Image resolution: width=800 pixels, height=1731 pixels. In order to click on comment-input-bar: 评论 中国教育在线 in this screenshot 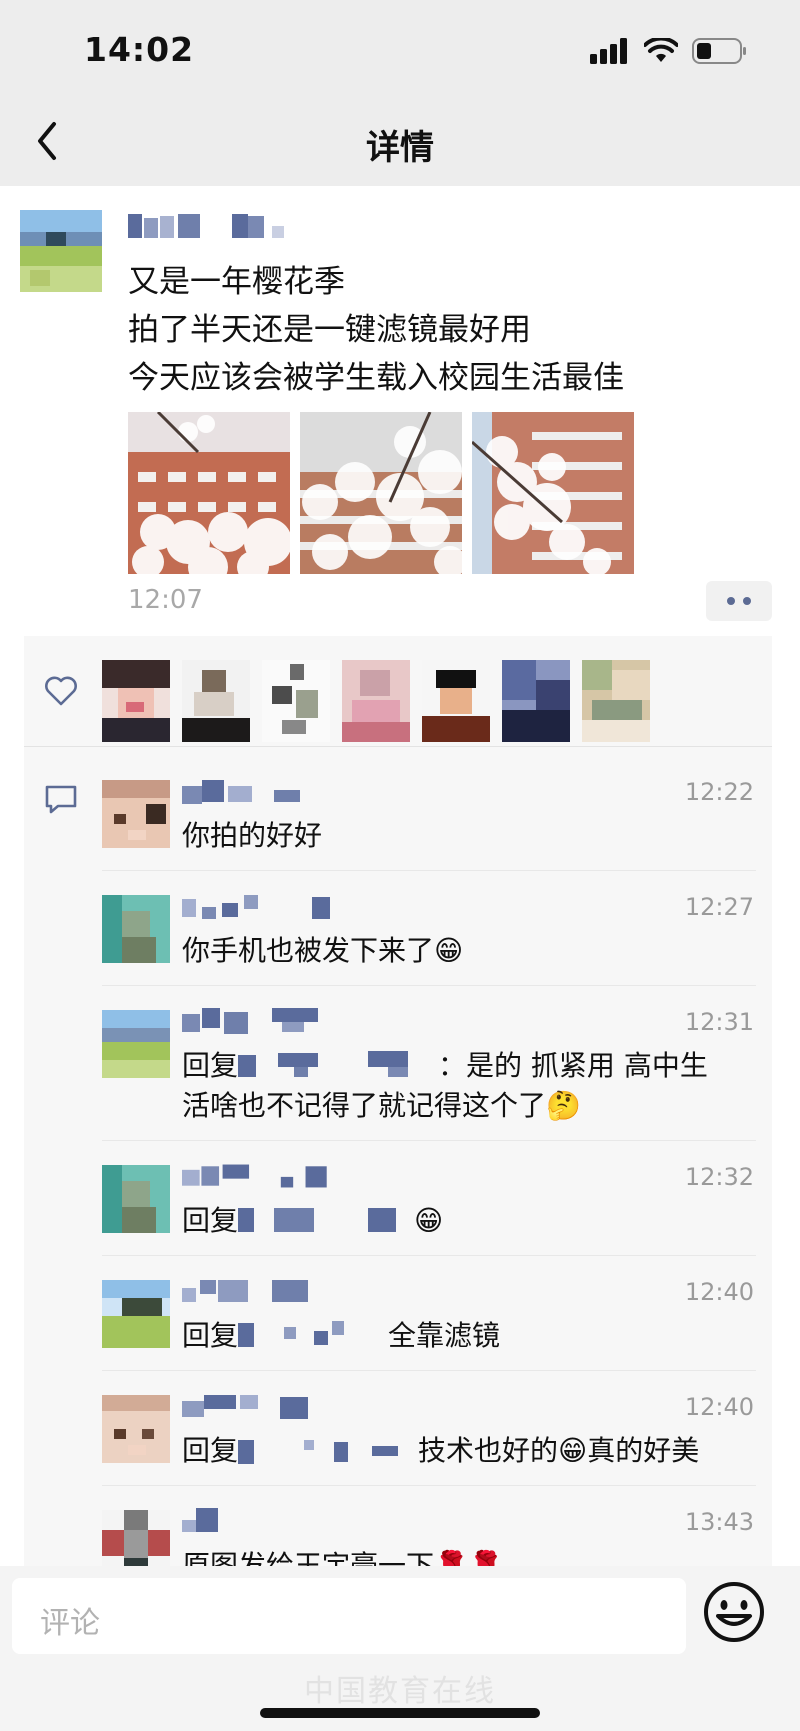, I will do `click(400, 1648)`.